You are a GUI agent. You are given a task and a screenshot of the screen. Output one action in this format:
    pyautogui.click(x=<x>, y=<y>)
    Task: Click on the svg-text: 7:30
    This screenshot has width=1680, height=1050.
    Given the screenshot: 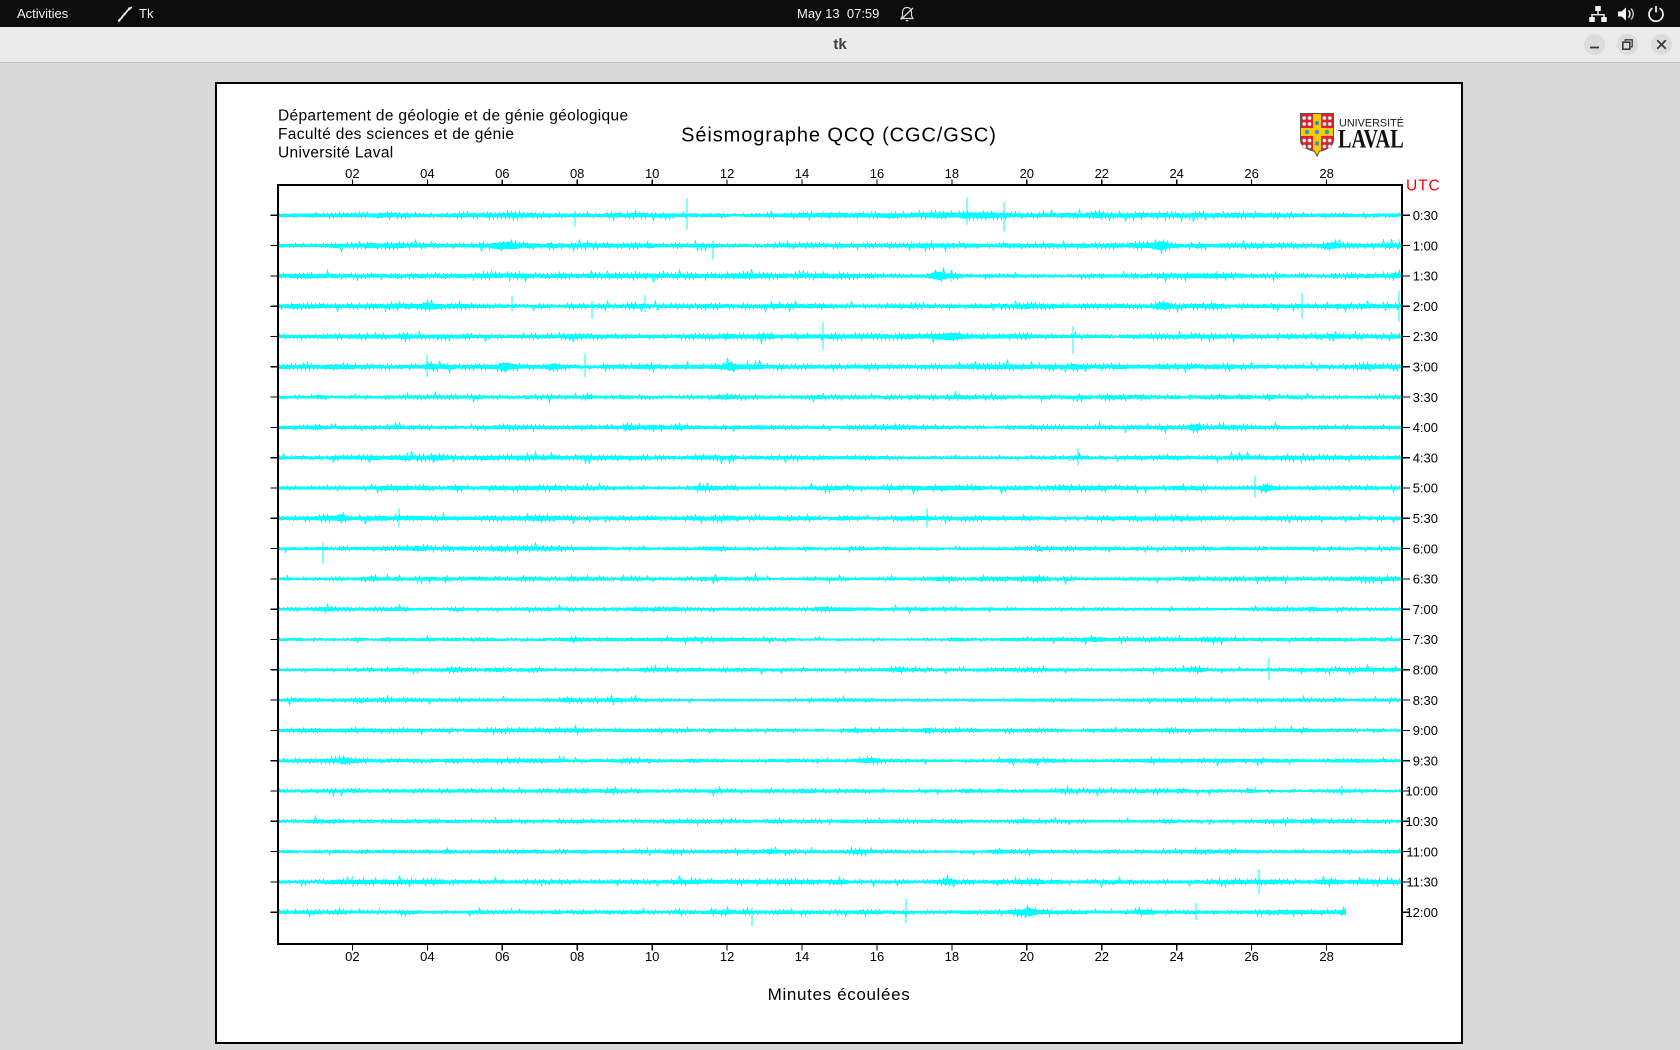 What is the action you would take?
    pyautogui.click(x=1425, y=639)
    